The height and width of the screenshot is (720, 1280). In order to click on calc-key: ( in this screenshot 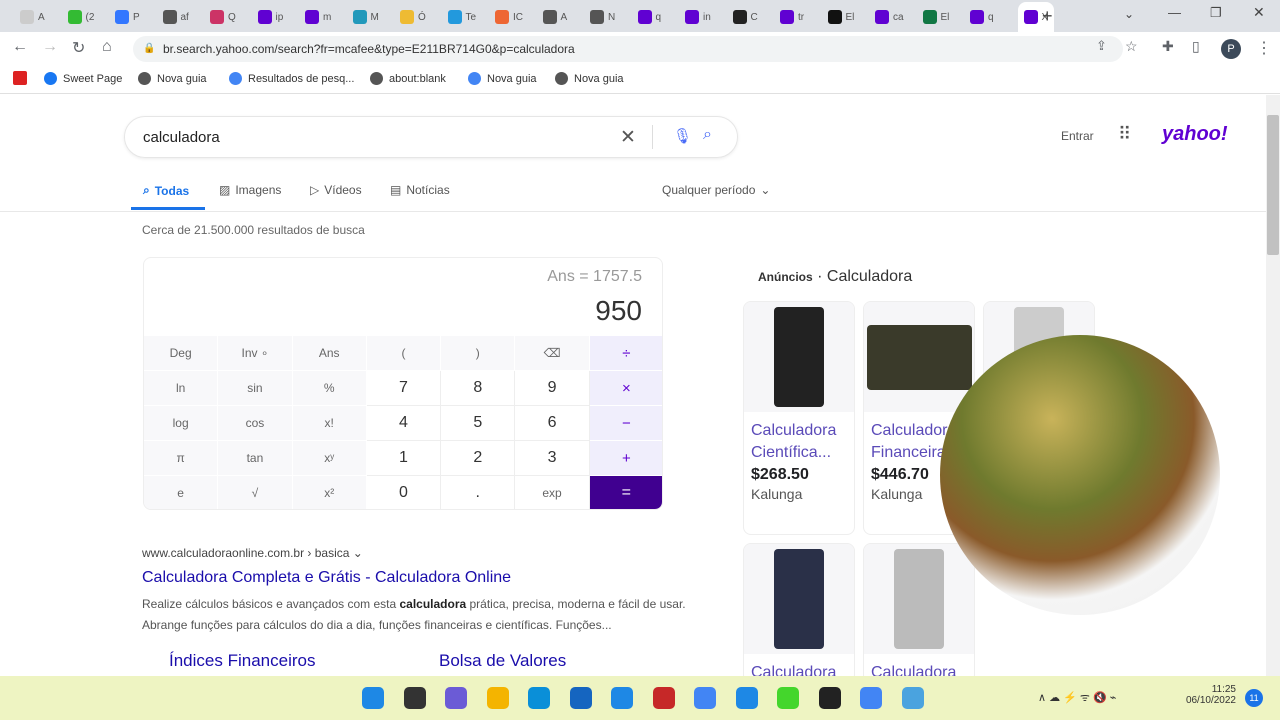, I will do `click(404, 353)`.